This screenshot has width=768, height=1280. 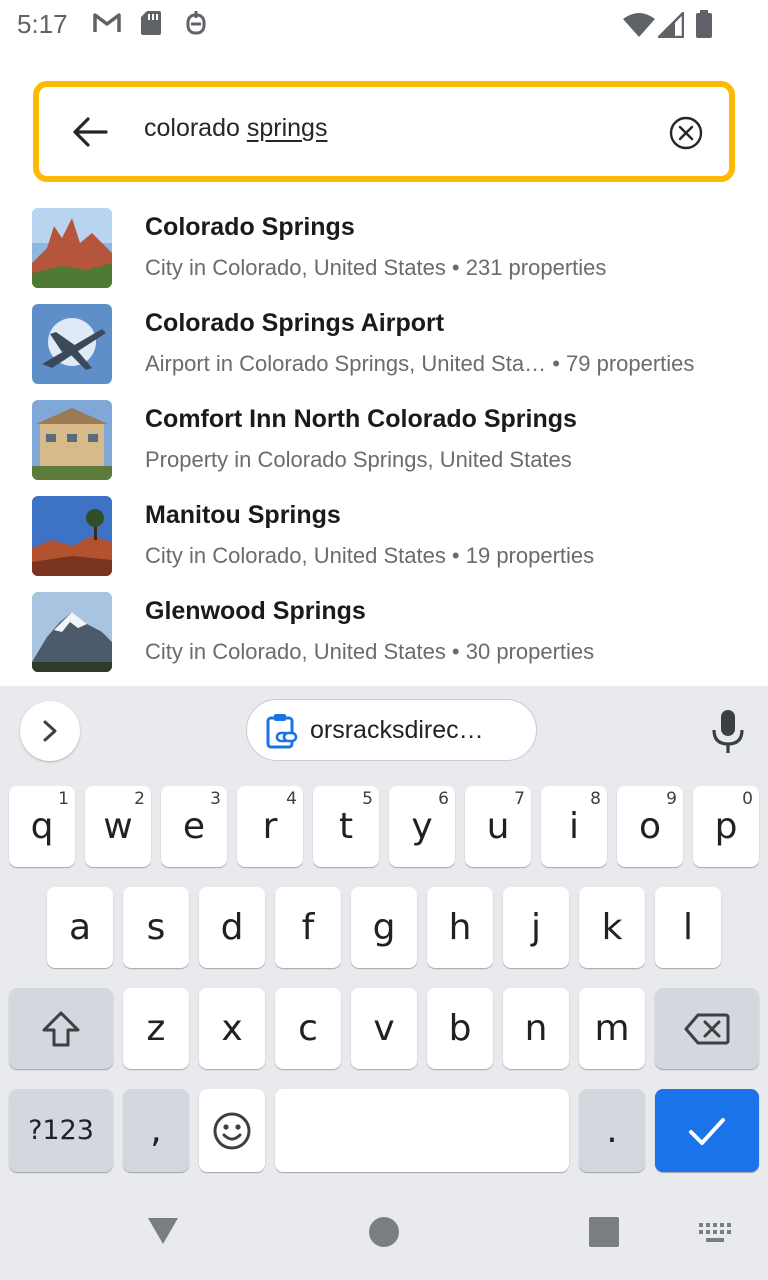 What do you see at coordinates (243, 515) in the screenshot?
I see `suggestion-title: Manitou Springs` at bounding box center [243, 515].